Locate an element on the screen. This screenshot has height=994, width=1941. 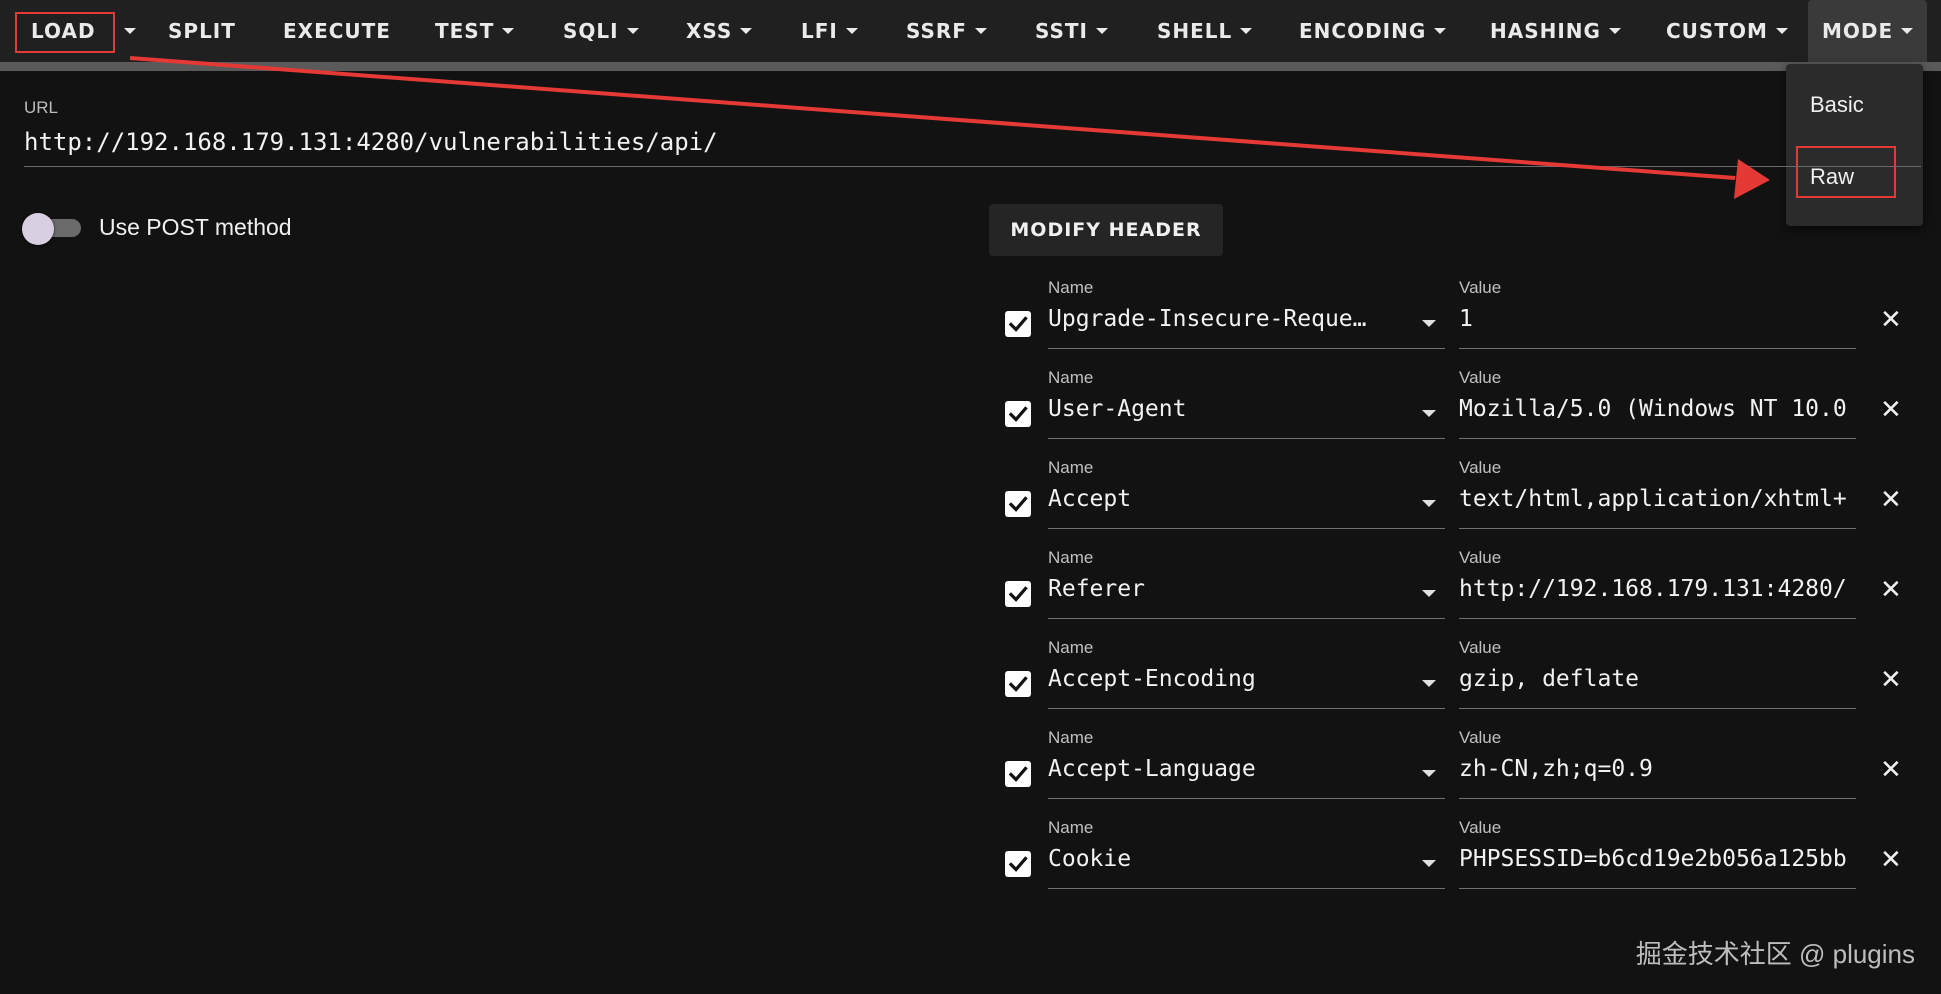
modify-header-button: MODIFY HEADER is located at coordinates (1106, 230).